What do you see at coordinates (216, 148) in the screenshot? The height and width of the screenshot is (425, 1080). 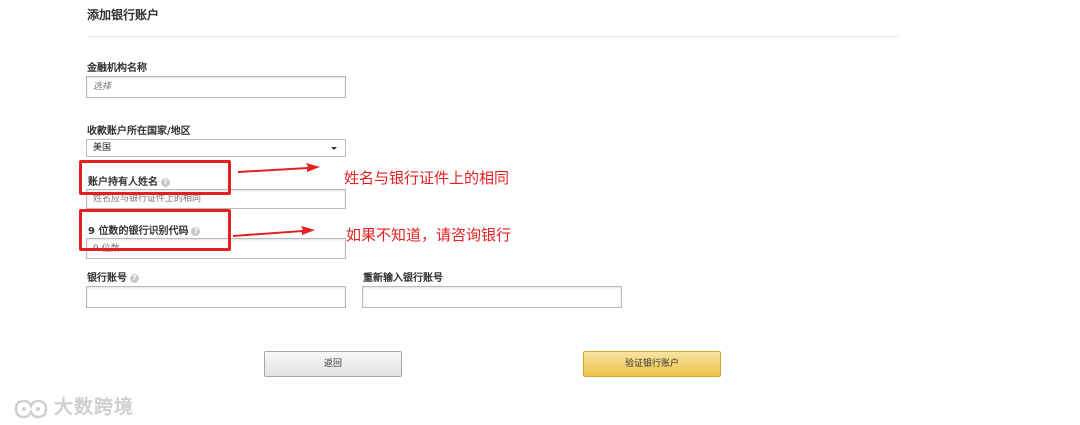 I see `country-select: 美国` at bounding box center [216, 148].